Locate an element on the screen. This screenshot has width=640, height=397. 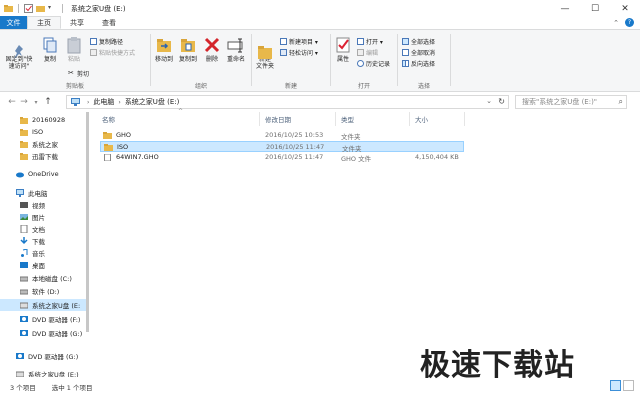
search-box: 搜索"系统之家U盘 (E:)" ⌕ is located at coordinates (571, 102).